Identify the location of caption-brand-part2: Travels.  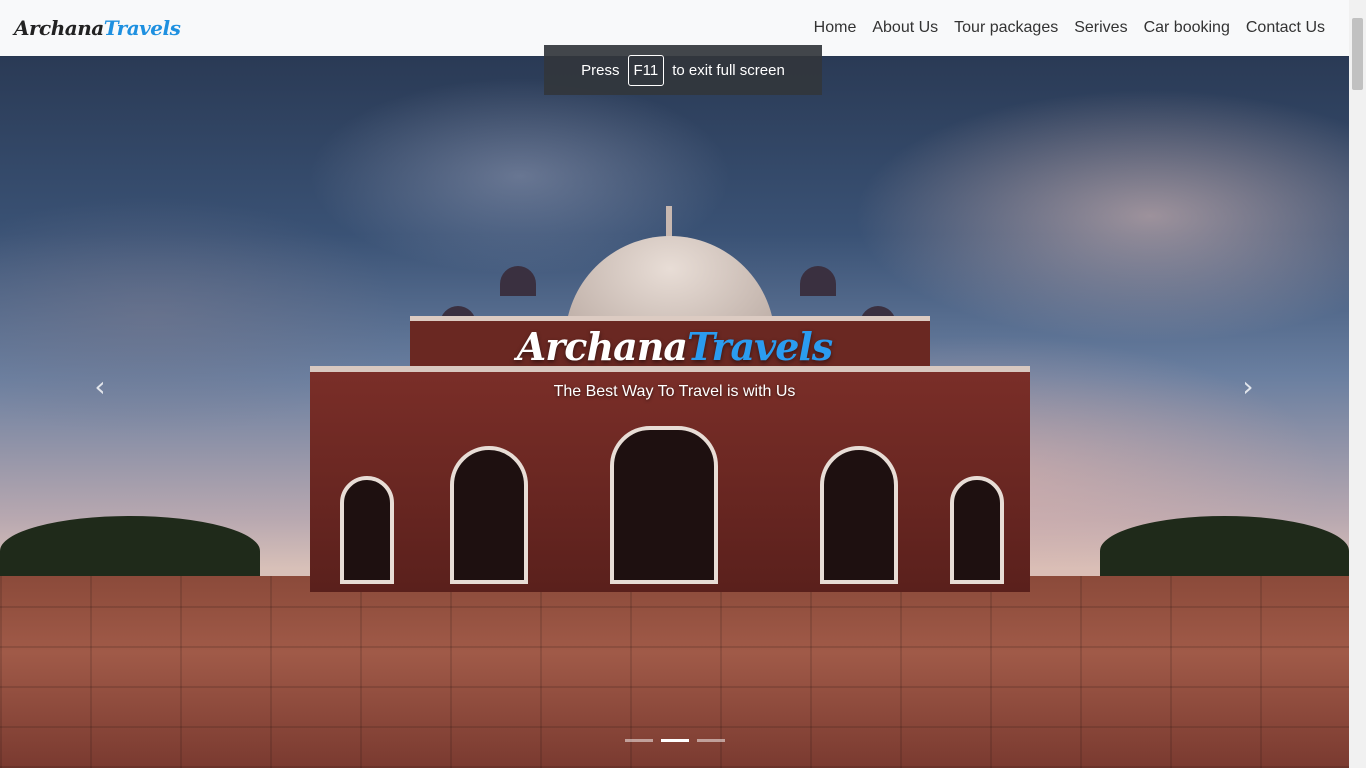
(759, 346).